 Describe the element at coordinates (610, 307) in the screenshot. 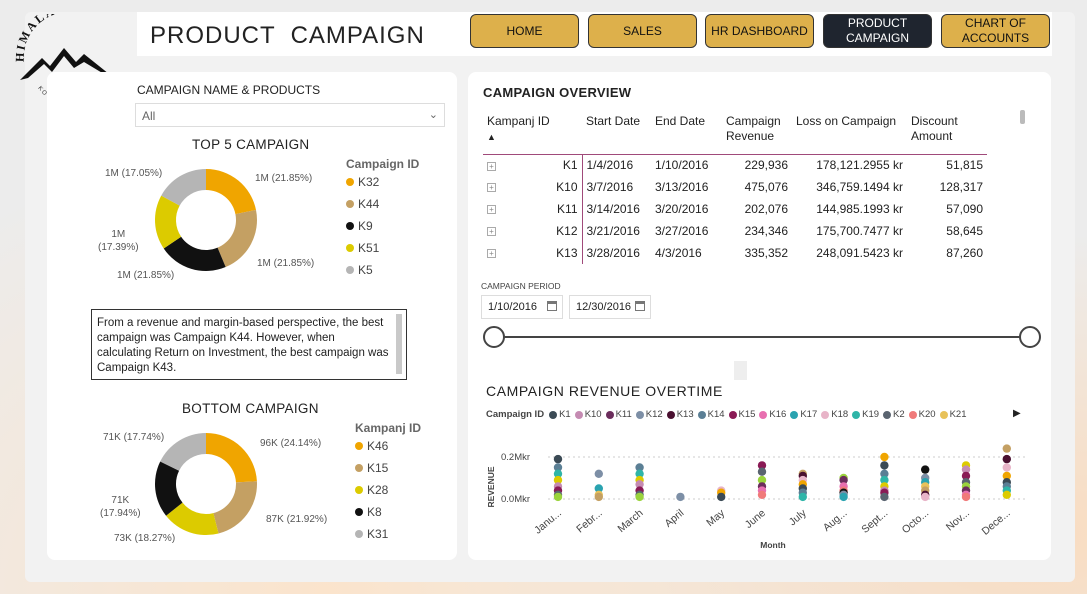

I see `end-date-input: 12/30/2016` at that location.